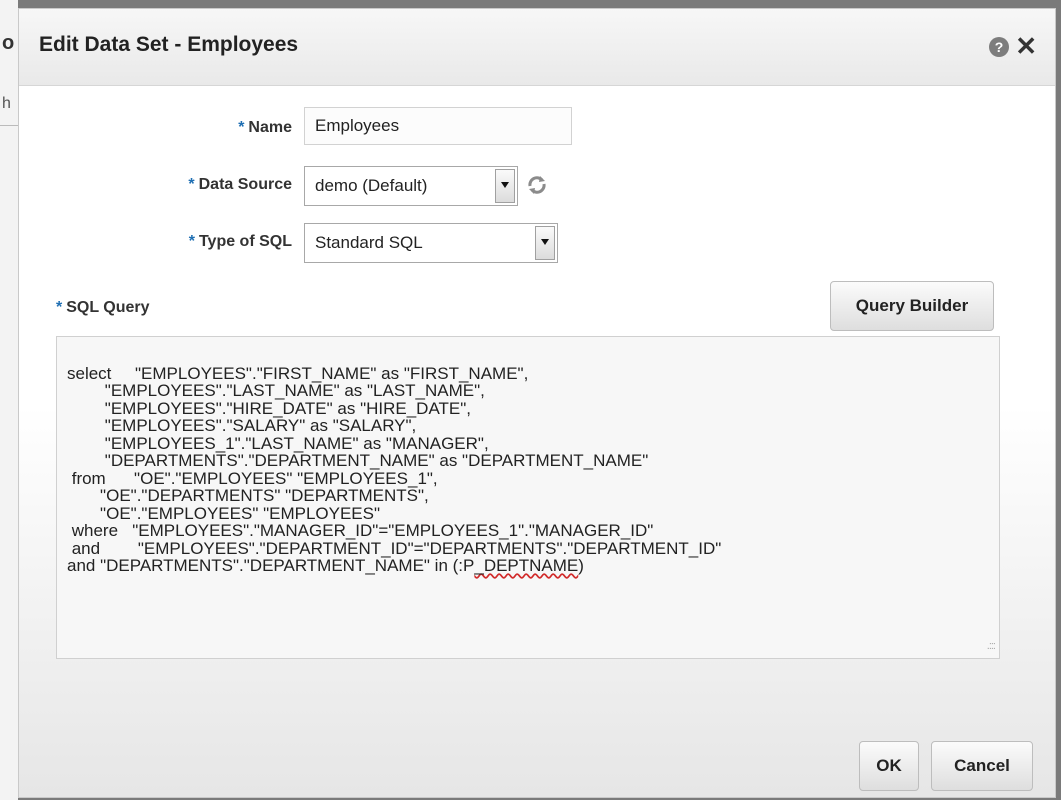 This screenshot has width=1061, height=800. I want to click on data-source-label-text: Data Source, so click(245, 184).